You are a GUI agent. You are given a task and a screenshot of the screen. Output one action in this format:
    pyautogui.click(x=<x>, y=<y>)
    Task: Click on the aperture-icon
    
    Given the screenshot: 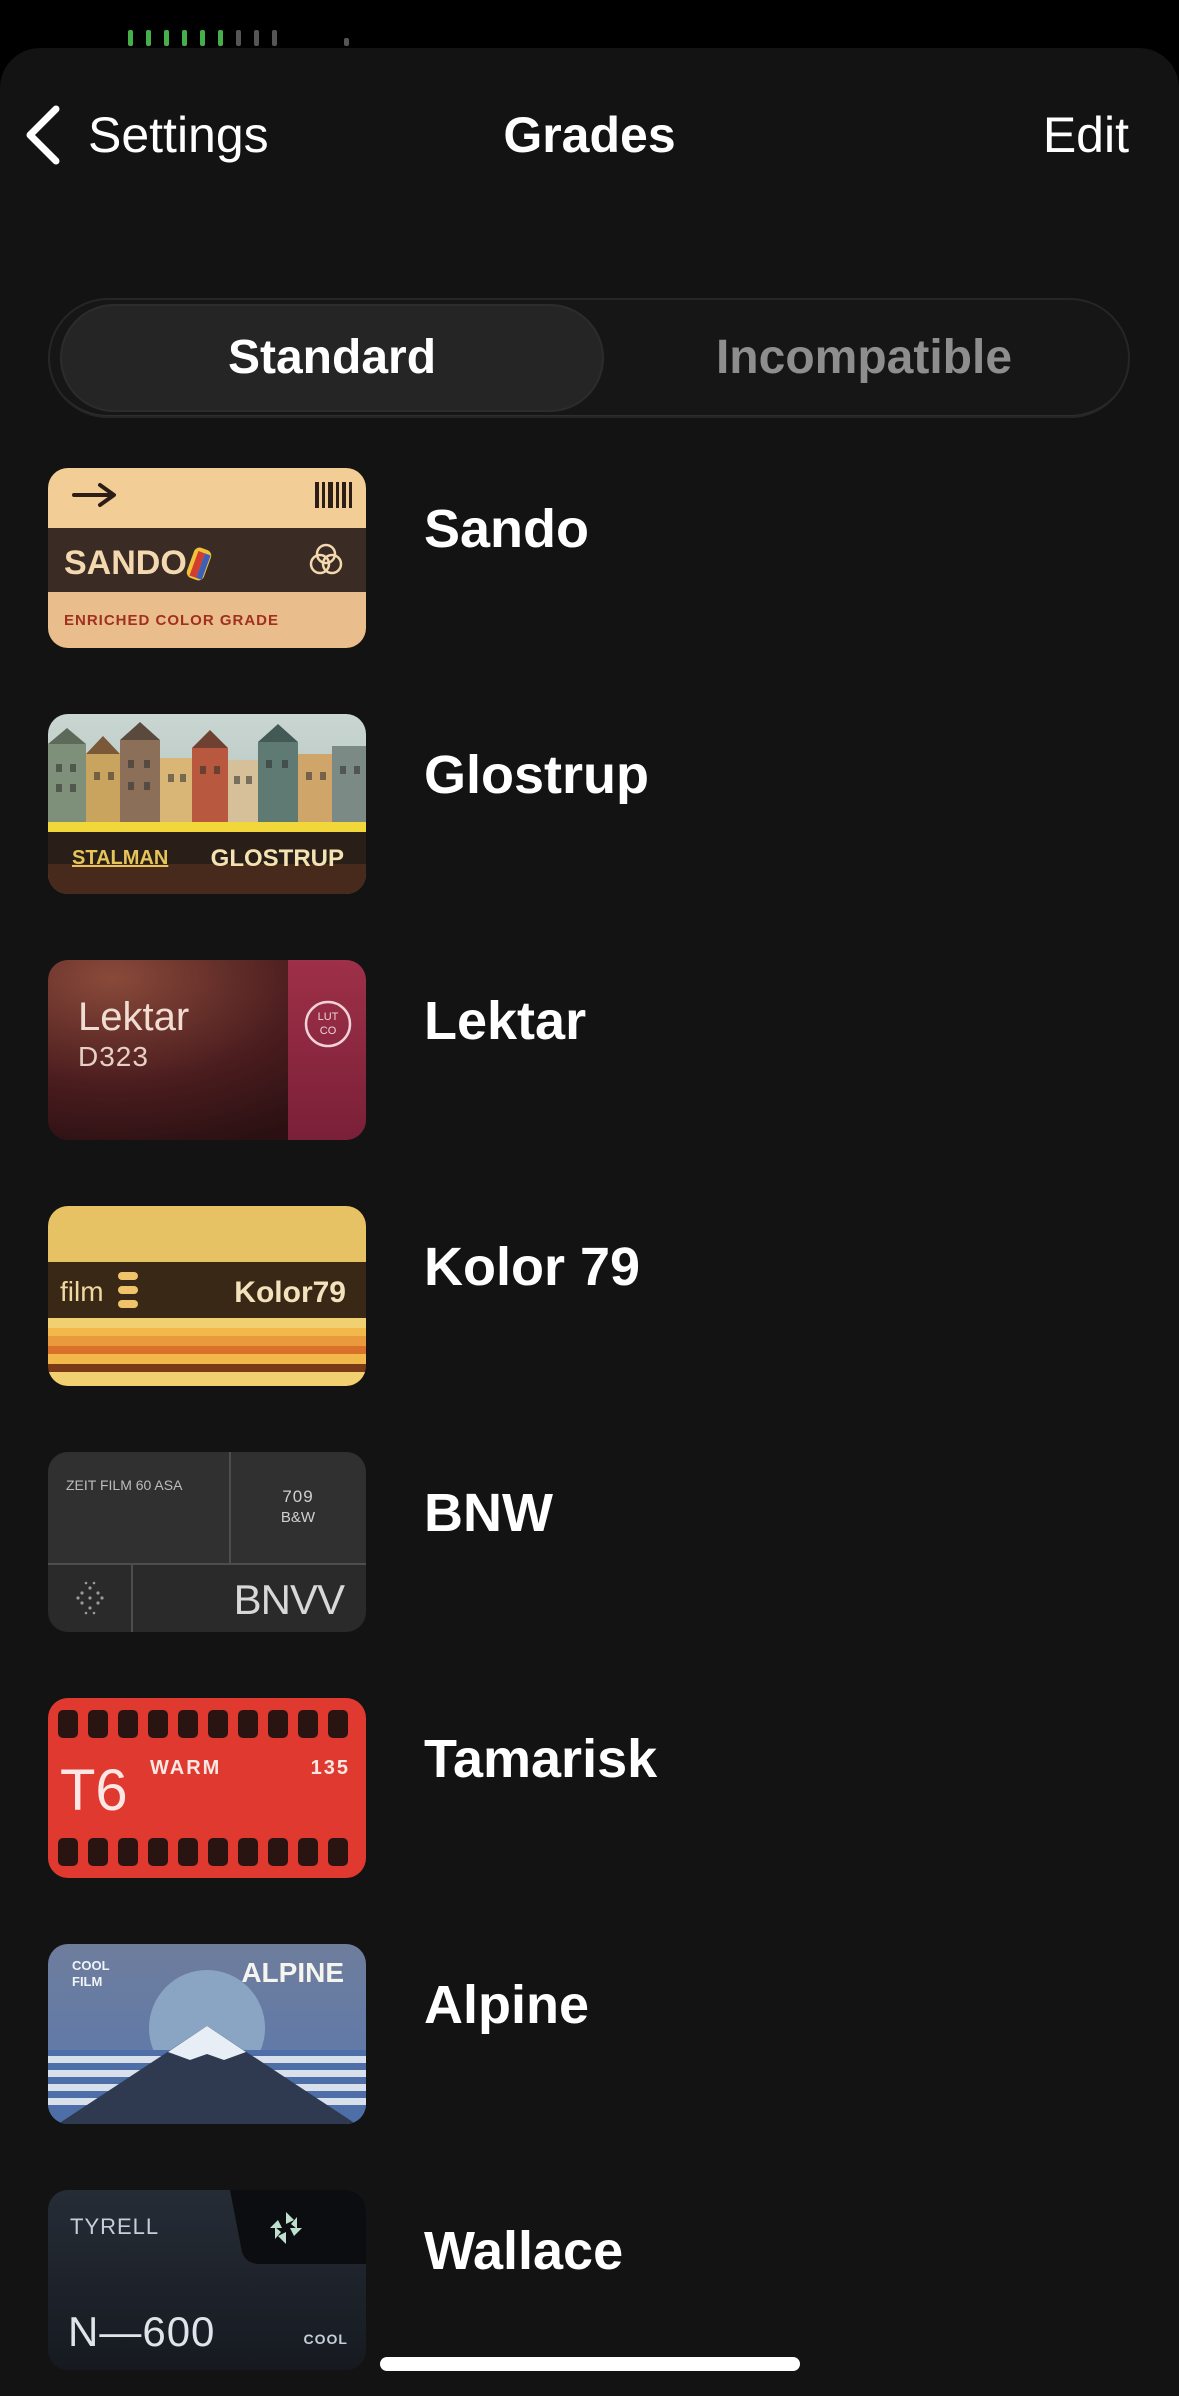 What is the action you would take?
    pyautogui.click(x=286, y=2228)
    